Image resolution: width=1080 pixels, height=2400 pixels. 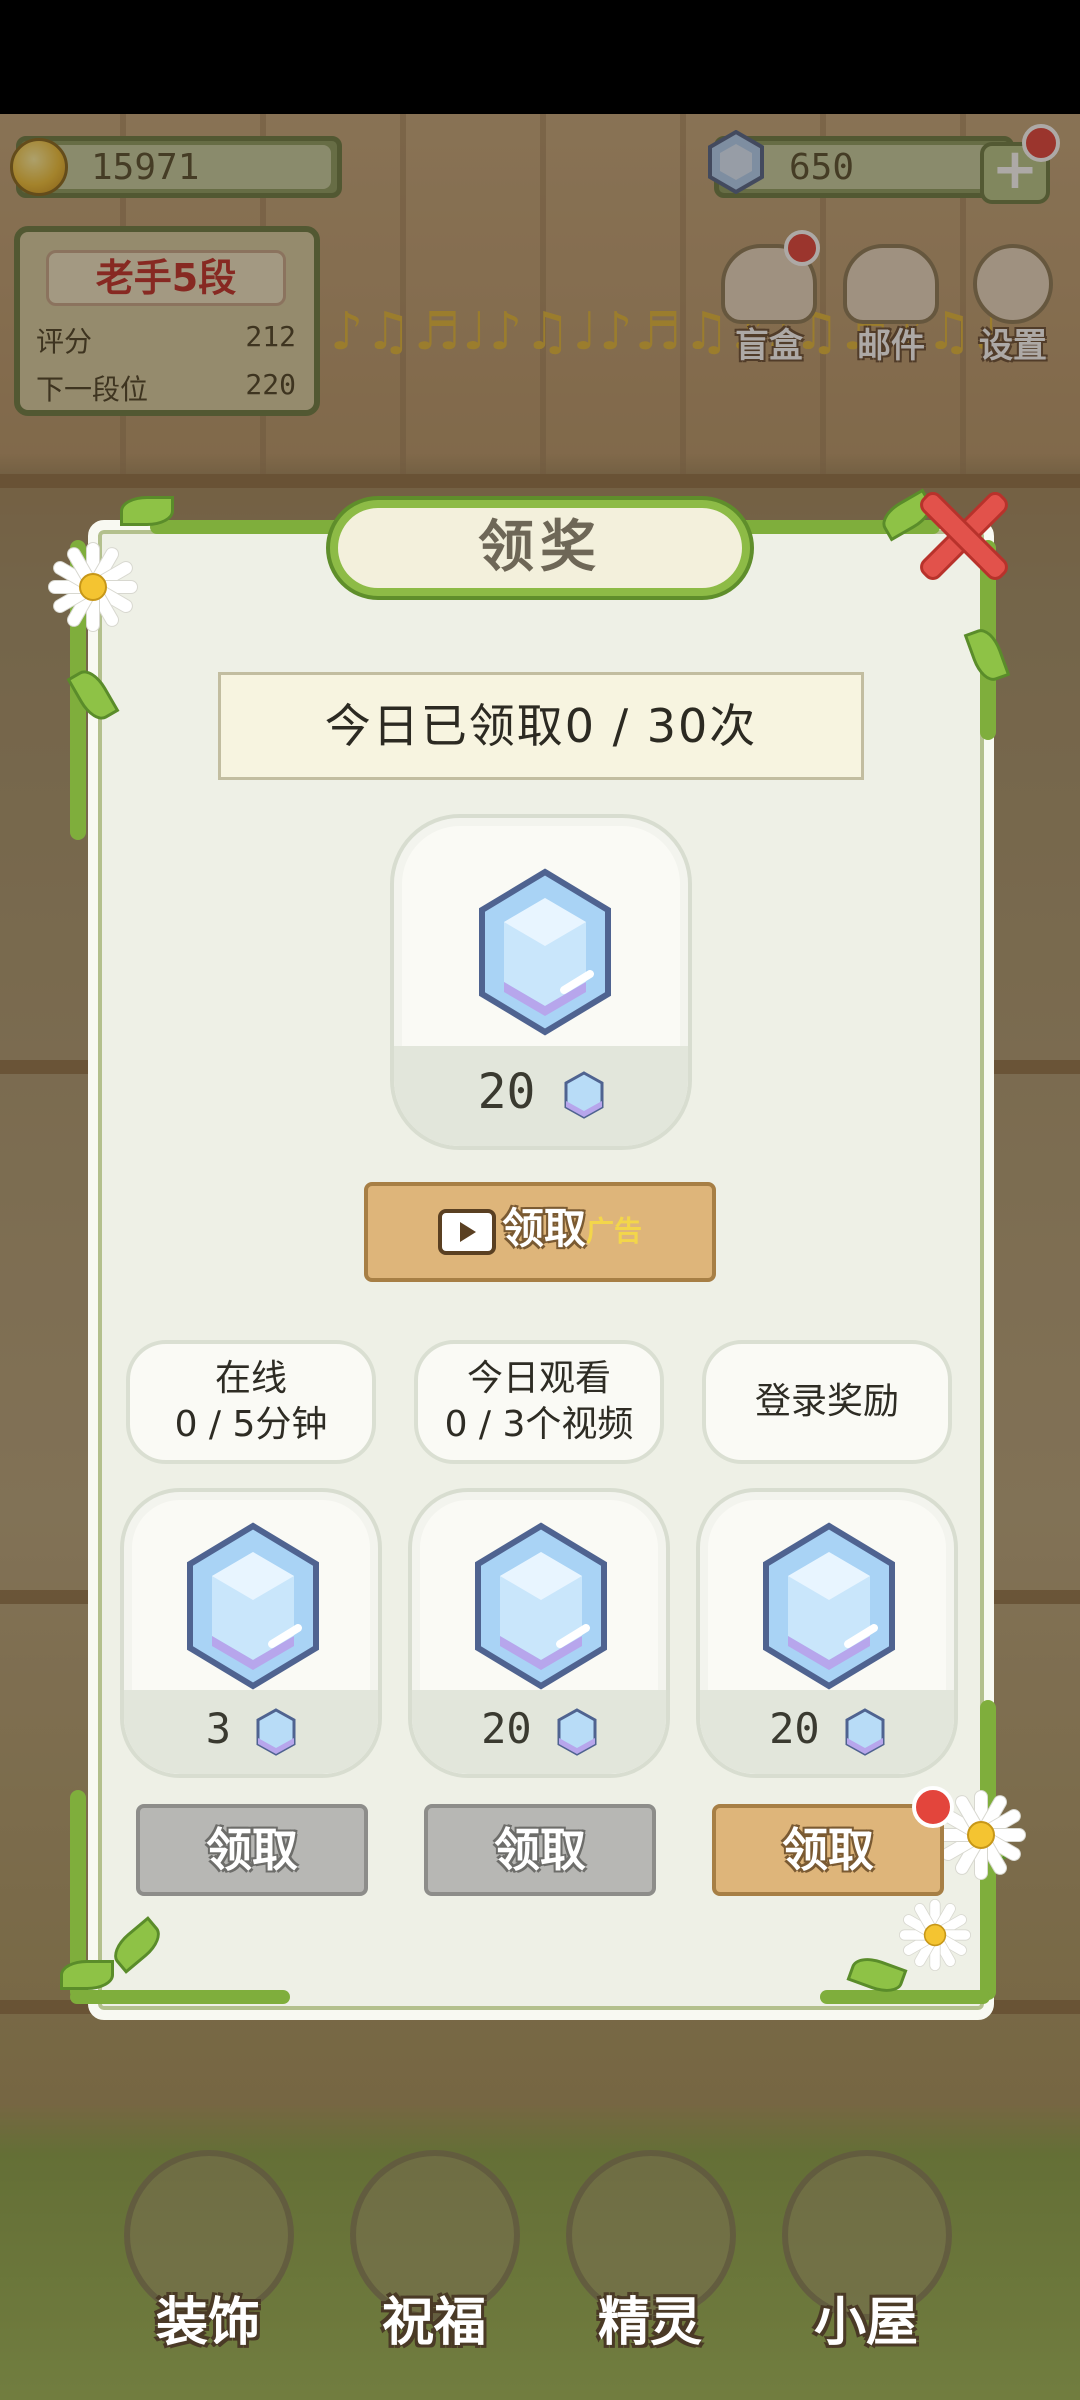 What do you see at coordinates (540, 548) in the screenshot?
I see `modal-title: 领奖` at bounding box center [540, 548].